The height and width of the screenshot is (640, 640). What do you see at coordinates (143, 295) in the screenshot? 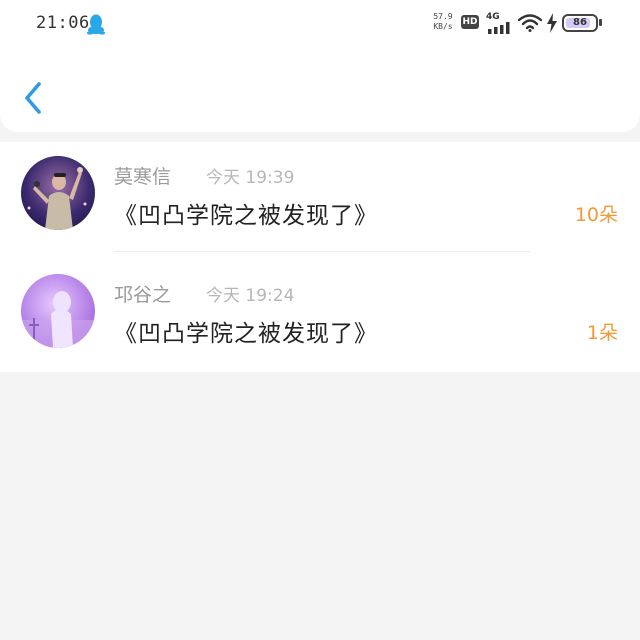
I see `sender-name: 邛谷之` at bounding box center [143, 295].